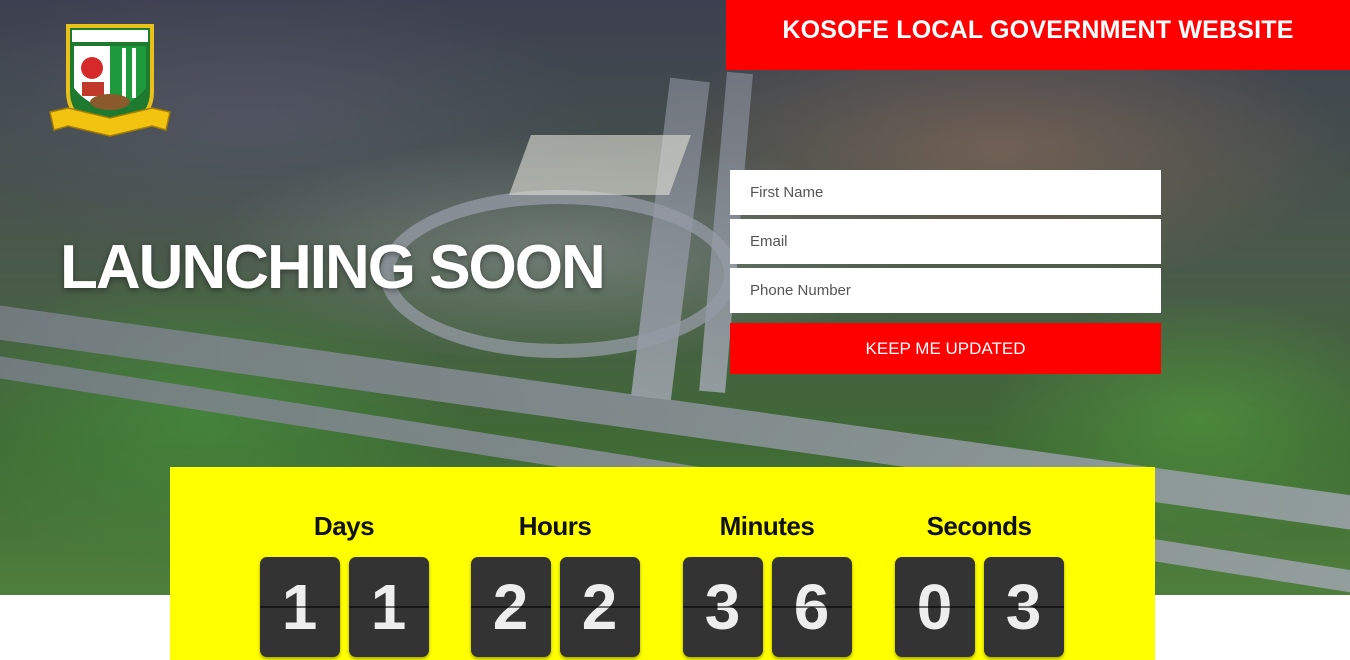  Describe the element at coordinates (555, 526) in the screenshot. I see `hours-label: Hours` at that location.